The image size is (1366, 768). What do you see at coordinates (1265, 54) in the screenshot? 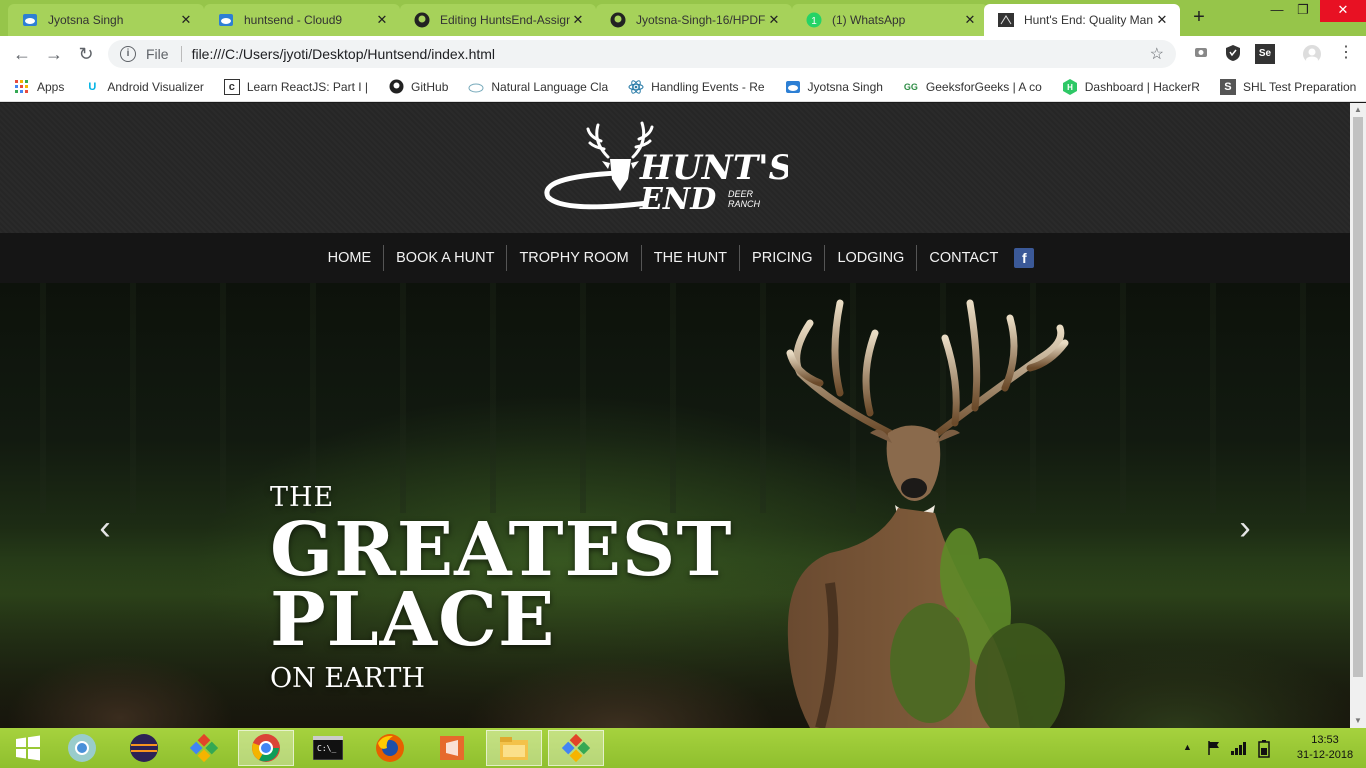
I see `selenium-icon: Se` at bounding box center [1265, 54].